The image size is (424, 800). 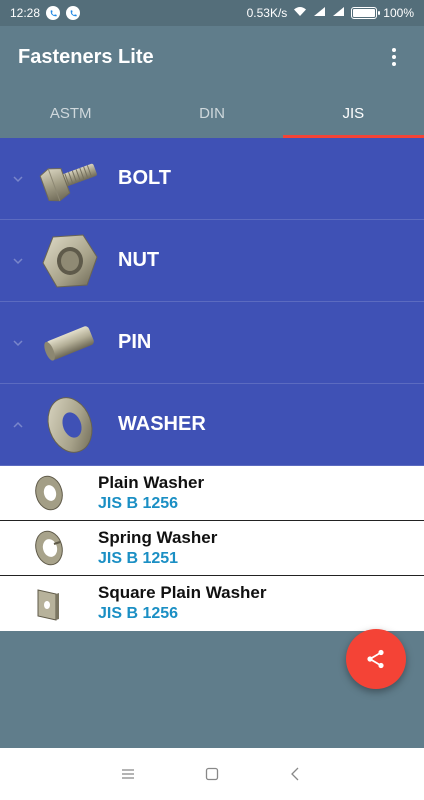 I want to click on tab-din: DIN, so click(x=211, y=113).